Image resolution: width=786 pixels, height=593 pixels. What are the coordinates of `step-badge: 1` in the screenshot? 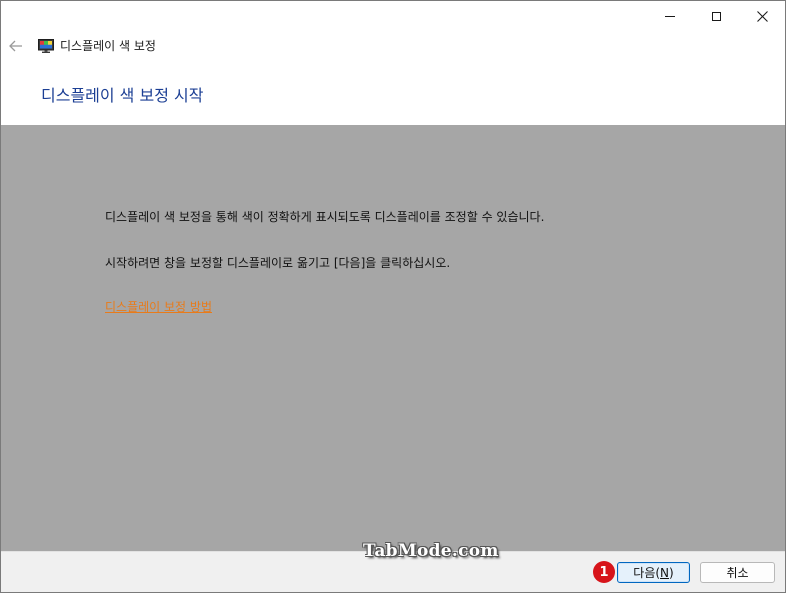 It's located at (604, 572).